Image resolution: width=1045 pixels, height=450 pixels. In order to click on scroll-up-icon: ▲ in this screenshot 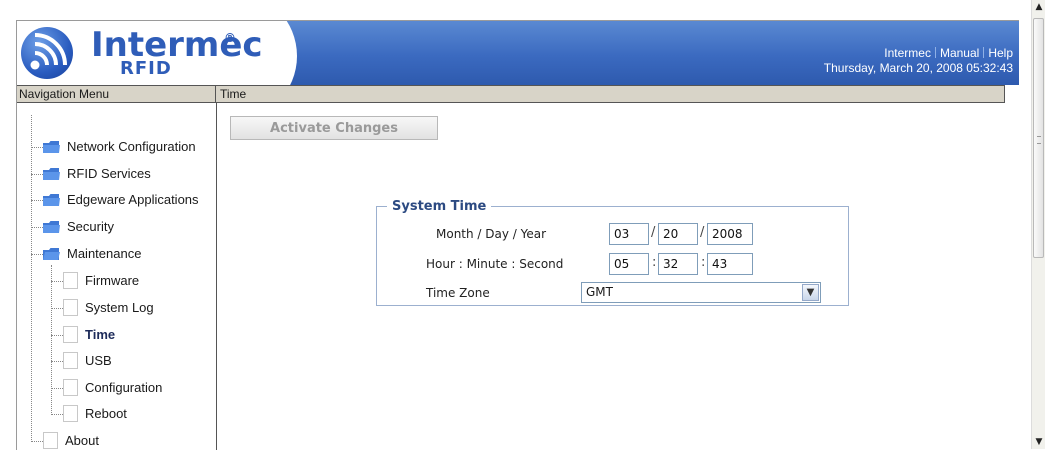, I will do `click(1038, 7)`.